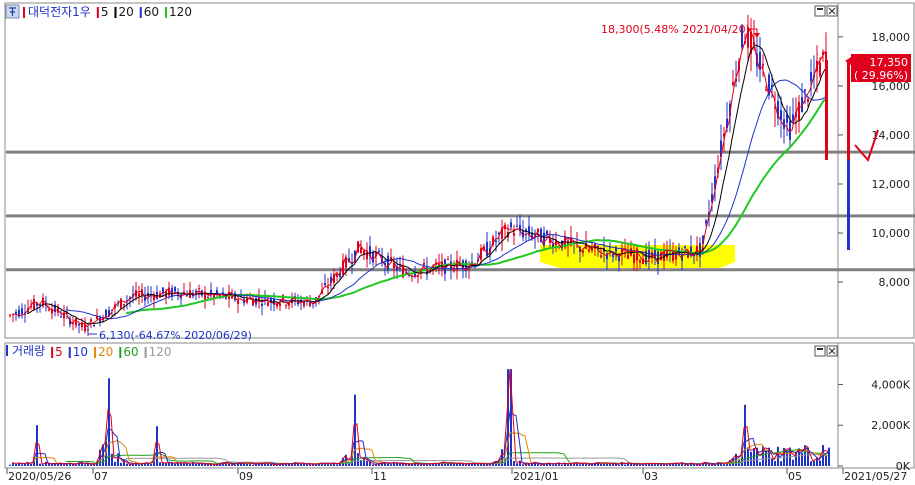 The width and height of the screenshot is (915, 485). Describe the element at coordinates (380, 476) in the screenshot. I see `date-tick-label: 11` at that location.